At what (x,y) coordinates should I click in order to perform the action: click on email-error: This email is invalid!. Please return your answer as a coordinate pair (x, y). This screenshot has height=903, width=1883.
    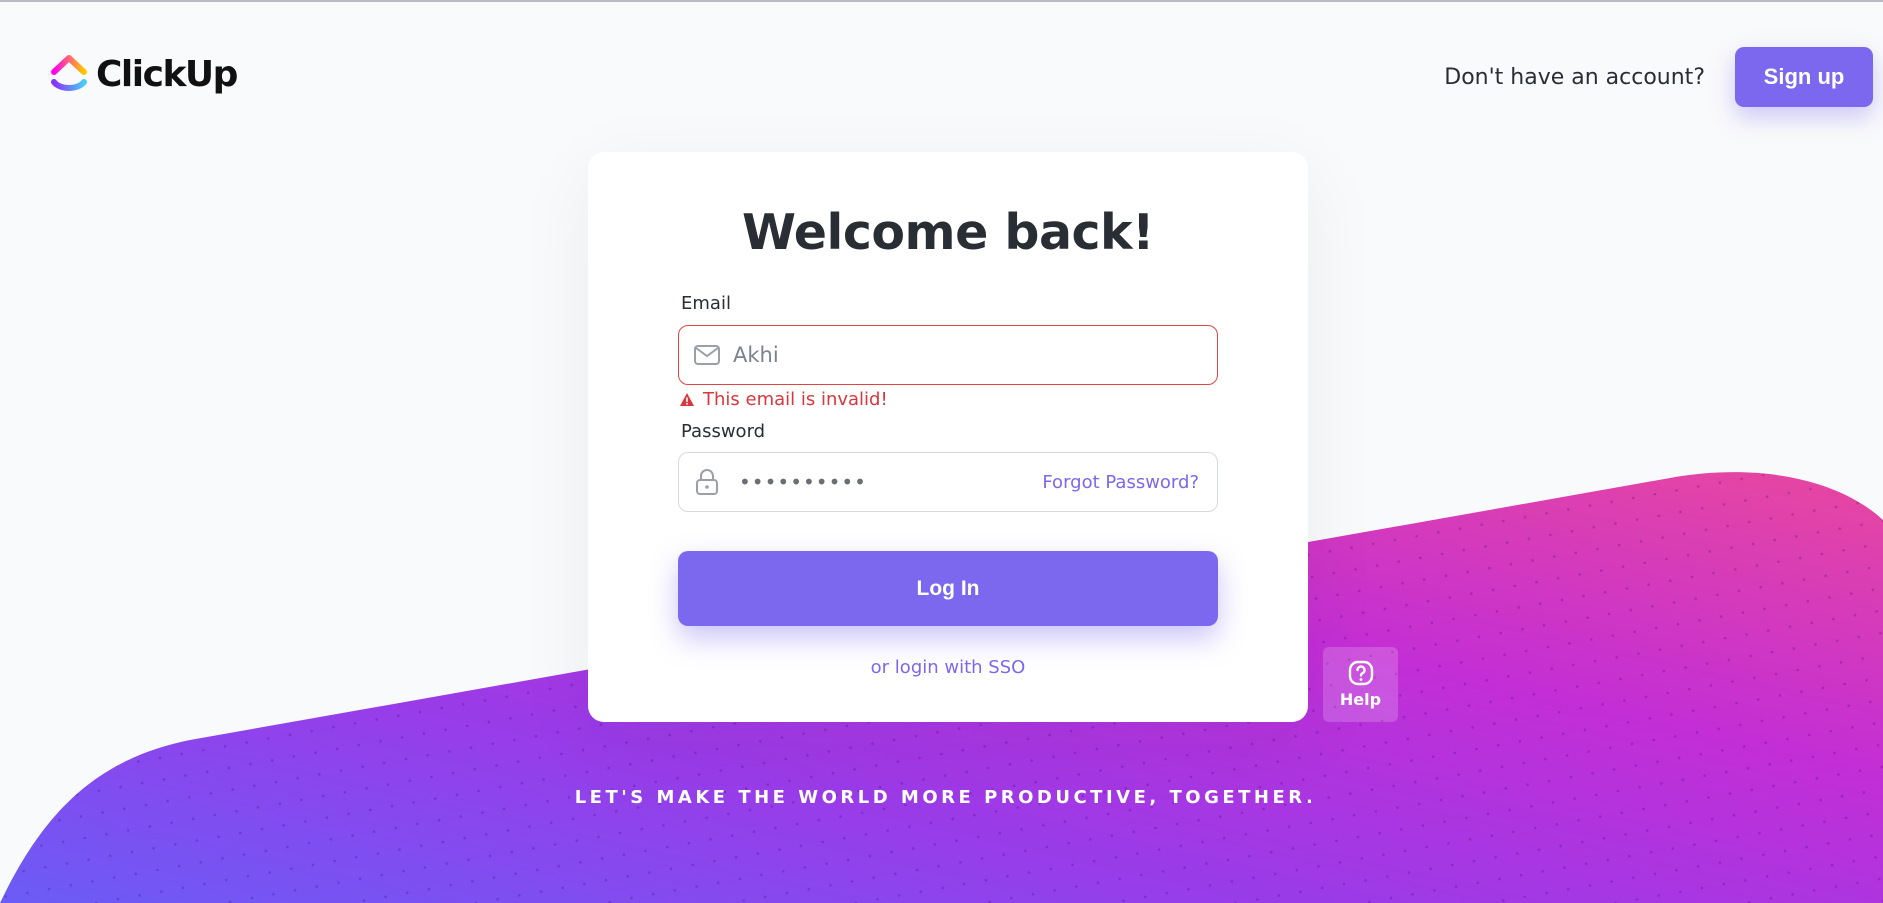
    Looking at the image, I should click on (783, 399).